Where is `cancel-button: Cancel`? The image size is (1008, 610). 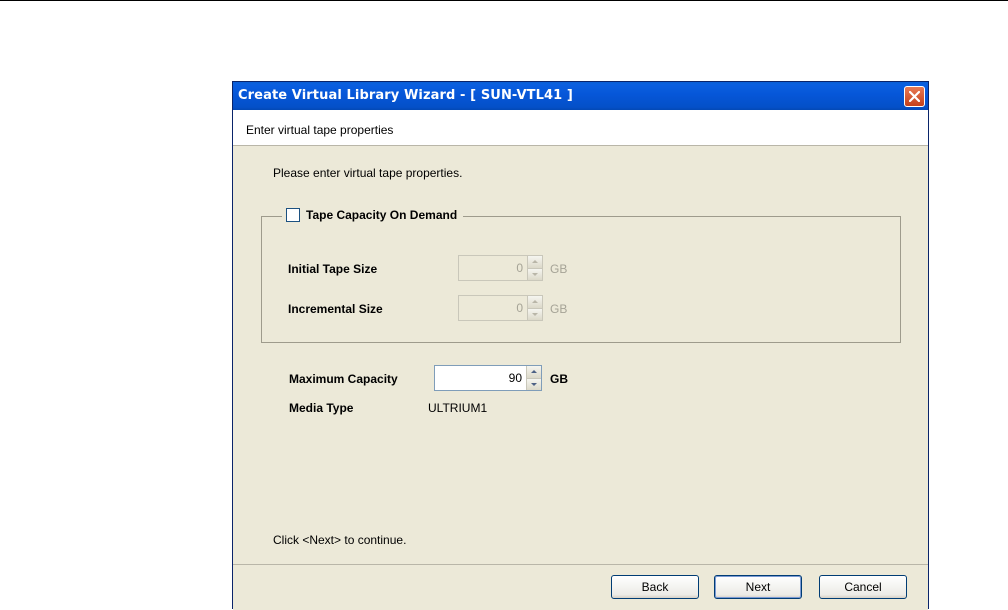
cancel-button: Cancel is located at coordinates (863, 587).